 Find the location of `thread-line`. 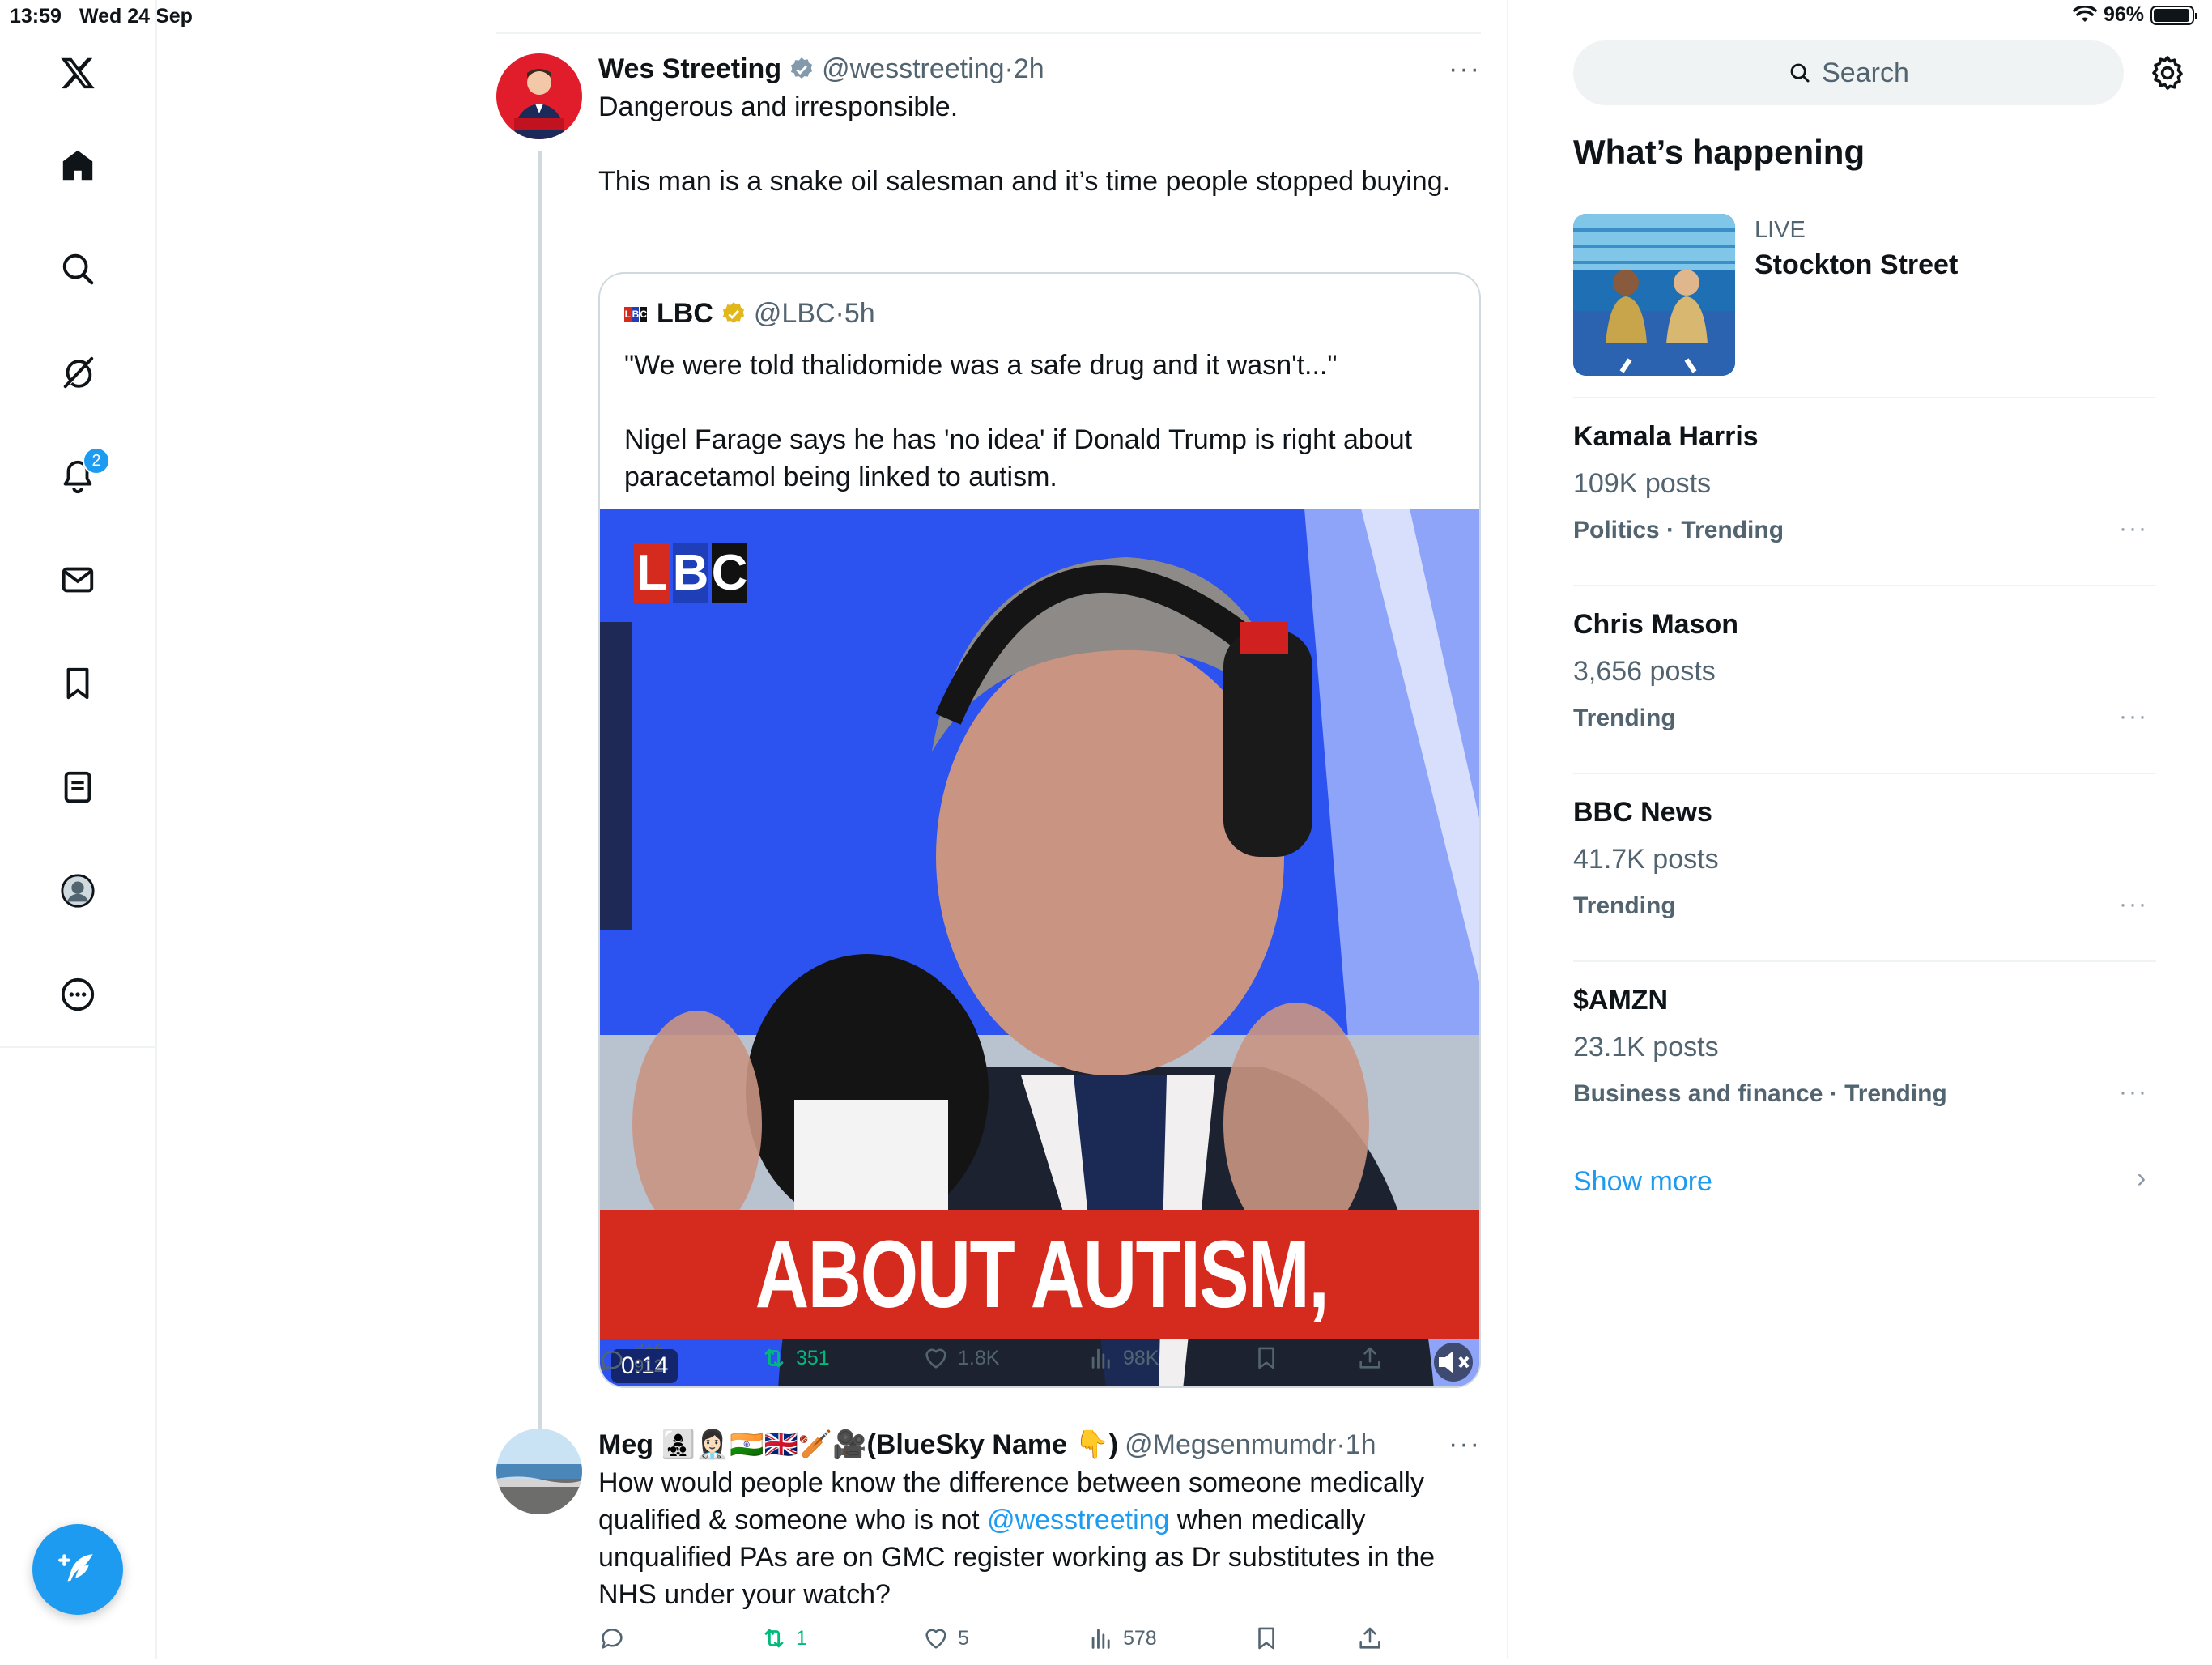

thread-line is located at coordinates (540, 814).